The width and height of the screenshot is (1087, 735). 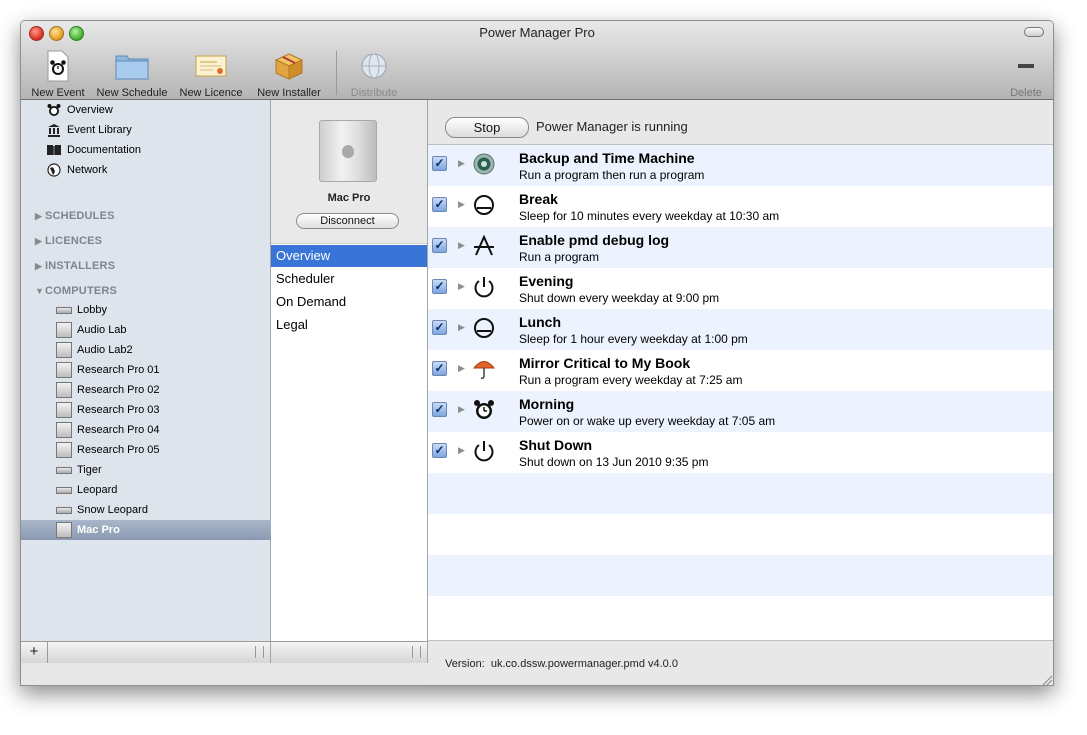 What do you see at coordinates (158, 150) in the screenshot?
I see `sidebar-item-documentation: Documentation` at bounding box center [158, 150].